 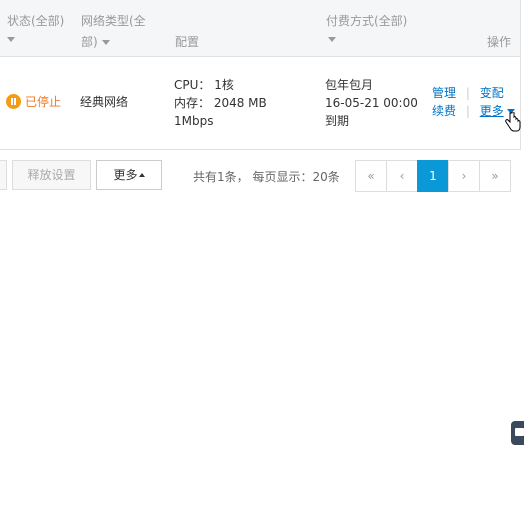 I want to click on page-1-button: 1, so click(x=433, y=176).